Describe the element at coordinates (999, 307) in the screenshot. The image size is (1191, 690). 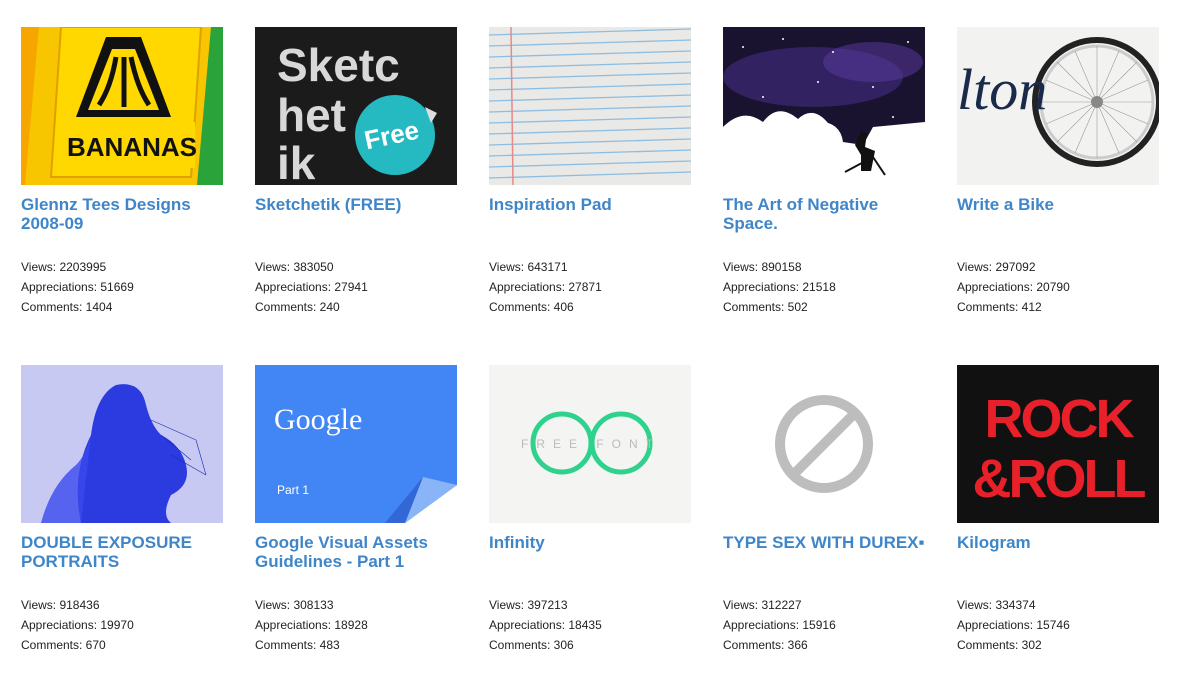
I see `comments-count: Comments: 412` at that location.